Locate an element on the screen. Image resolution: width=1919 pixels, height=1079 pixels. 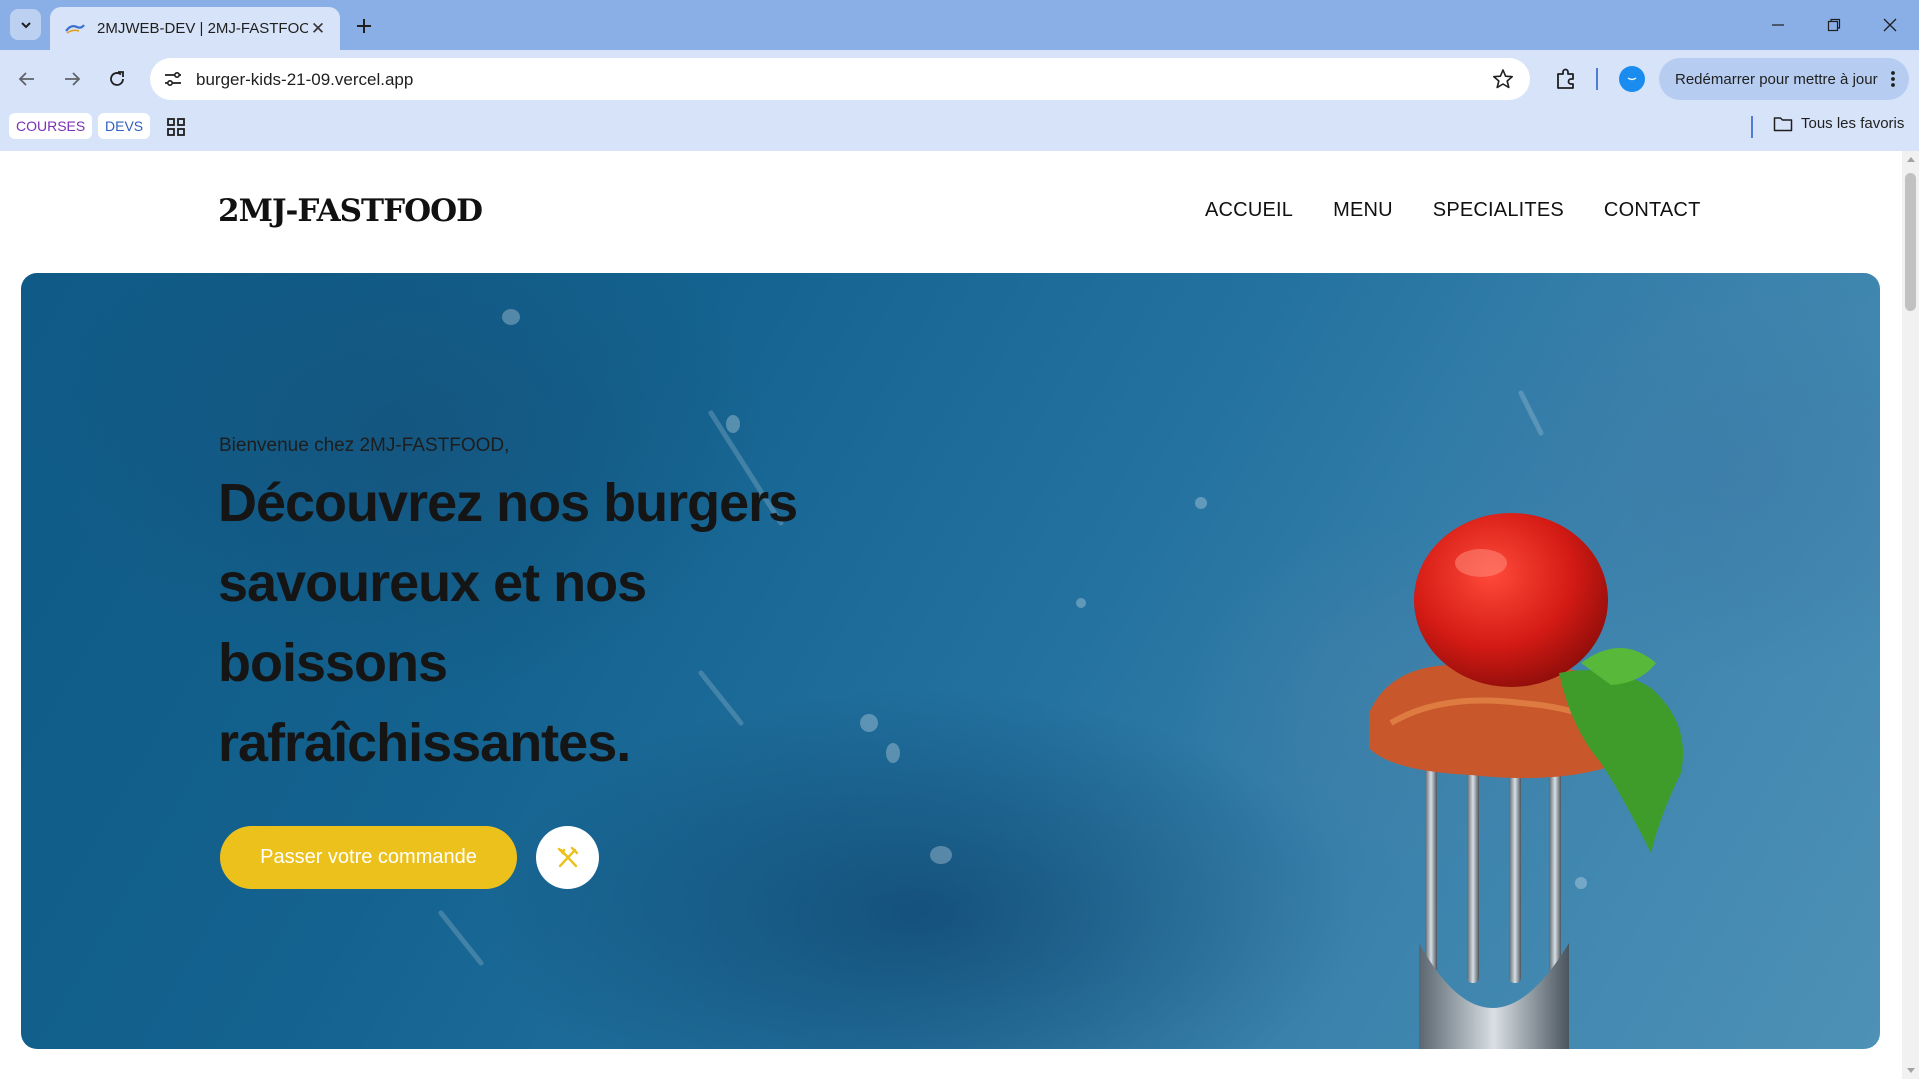
hero-welcome-text: Bienvenue chez 2MJ-FASTFOOD, is located at coordinates (364, 445).